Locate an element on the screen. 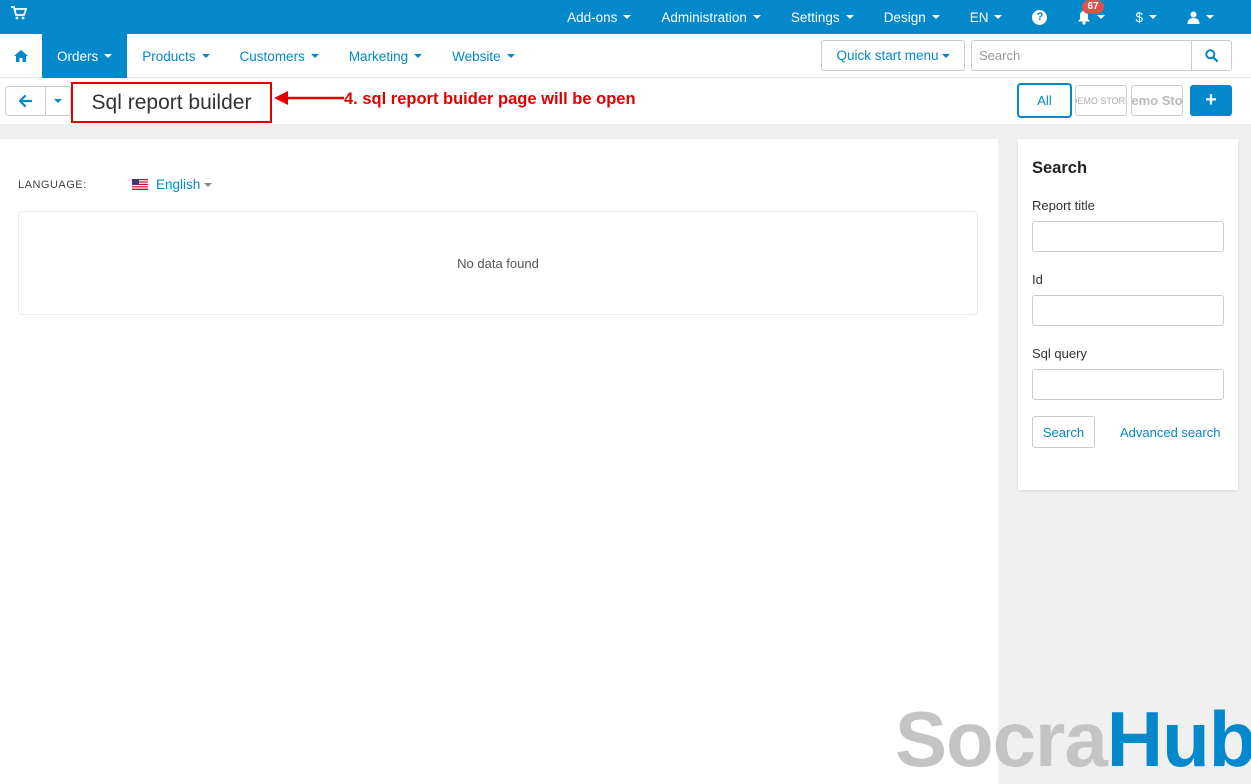 The width and height of the screenshot is (1251, 784). top-nav-label: Add-ons is located at coordinates (592, 17).